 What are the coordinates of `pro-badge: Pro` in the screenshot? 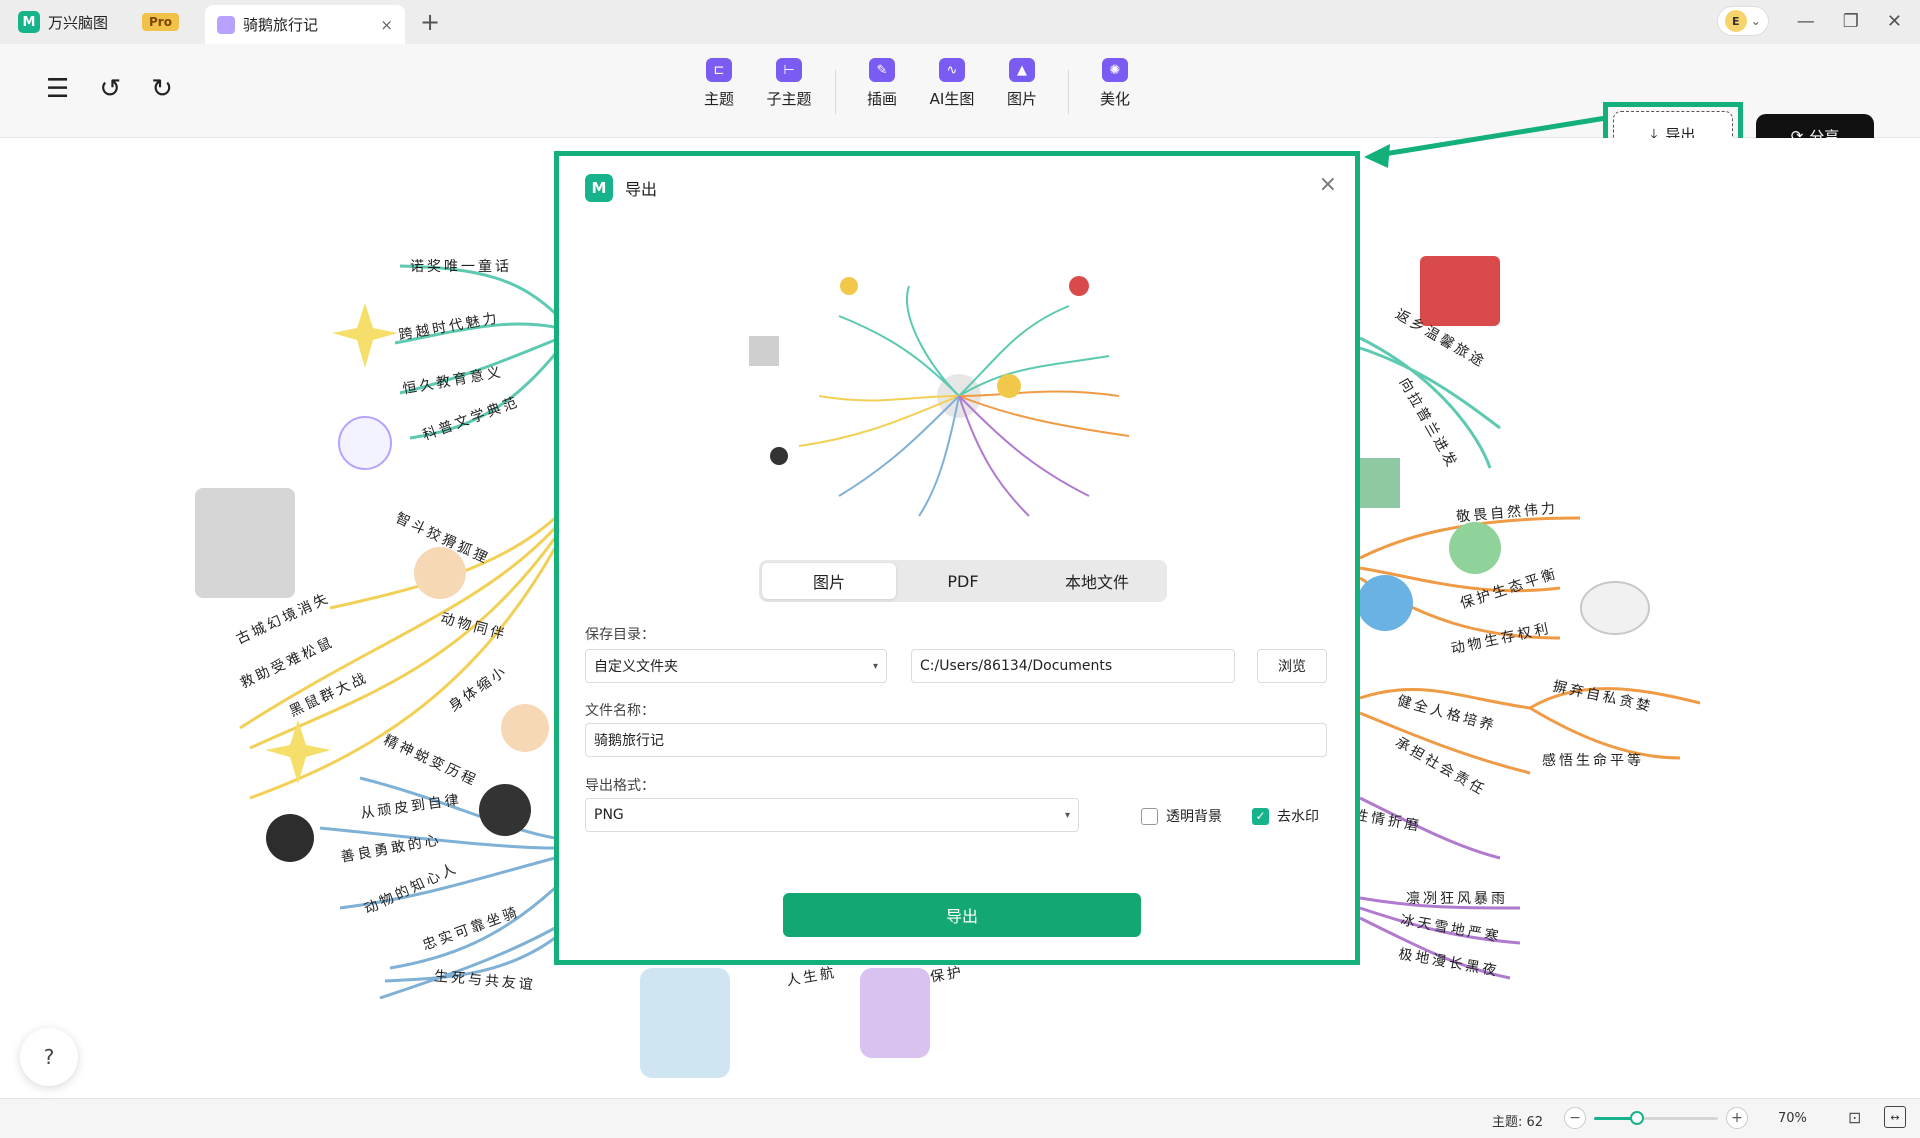 It's located at (160, 22).